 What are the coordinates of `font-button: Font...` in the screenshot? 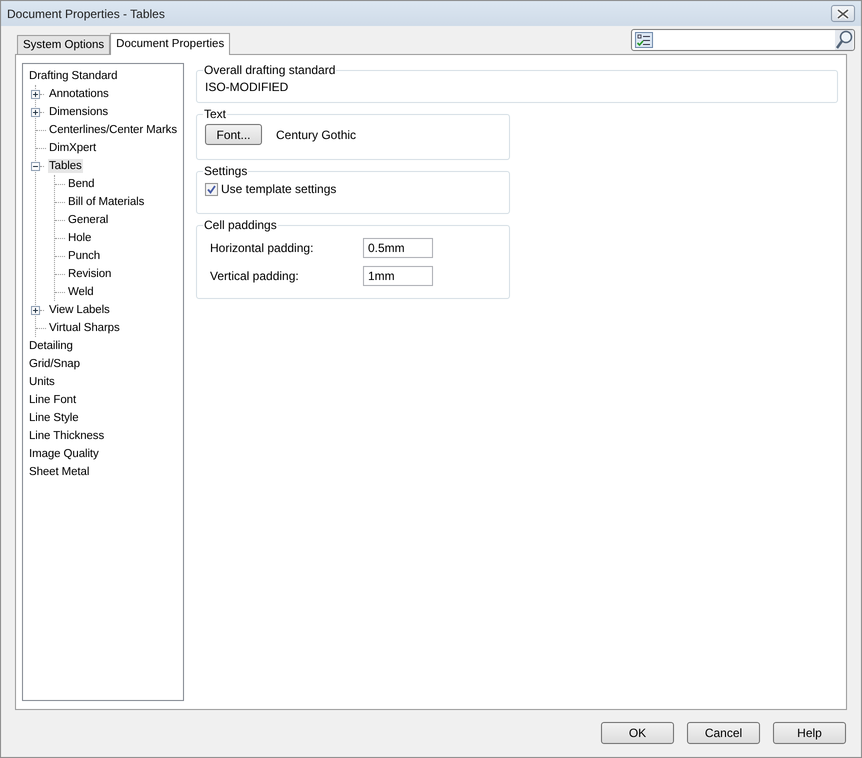 It's located at (233, 134).